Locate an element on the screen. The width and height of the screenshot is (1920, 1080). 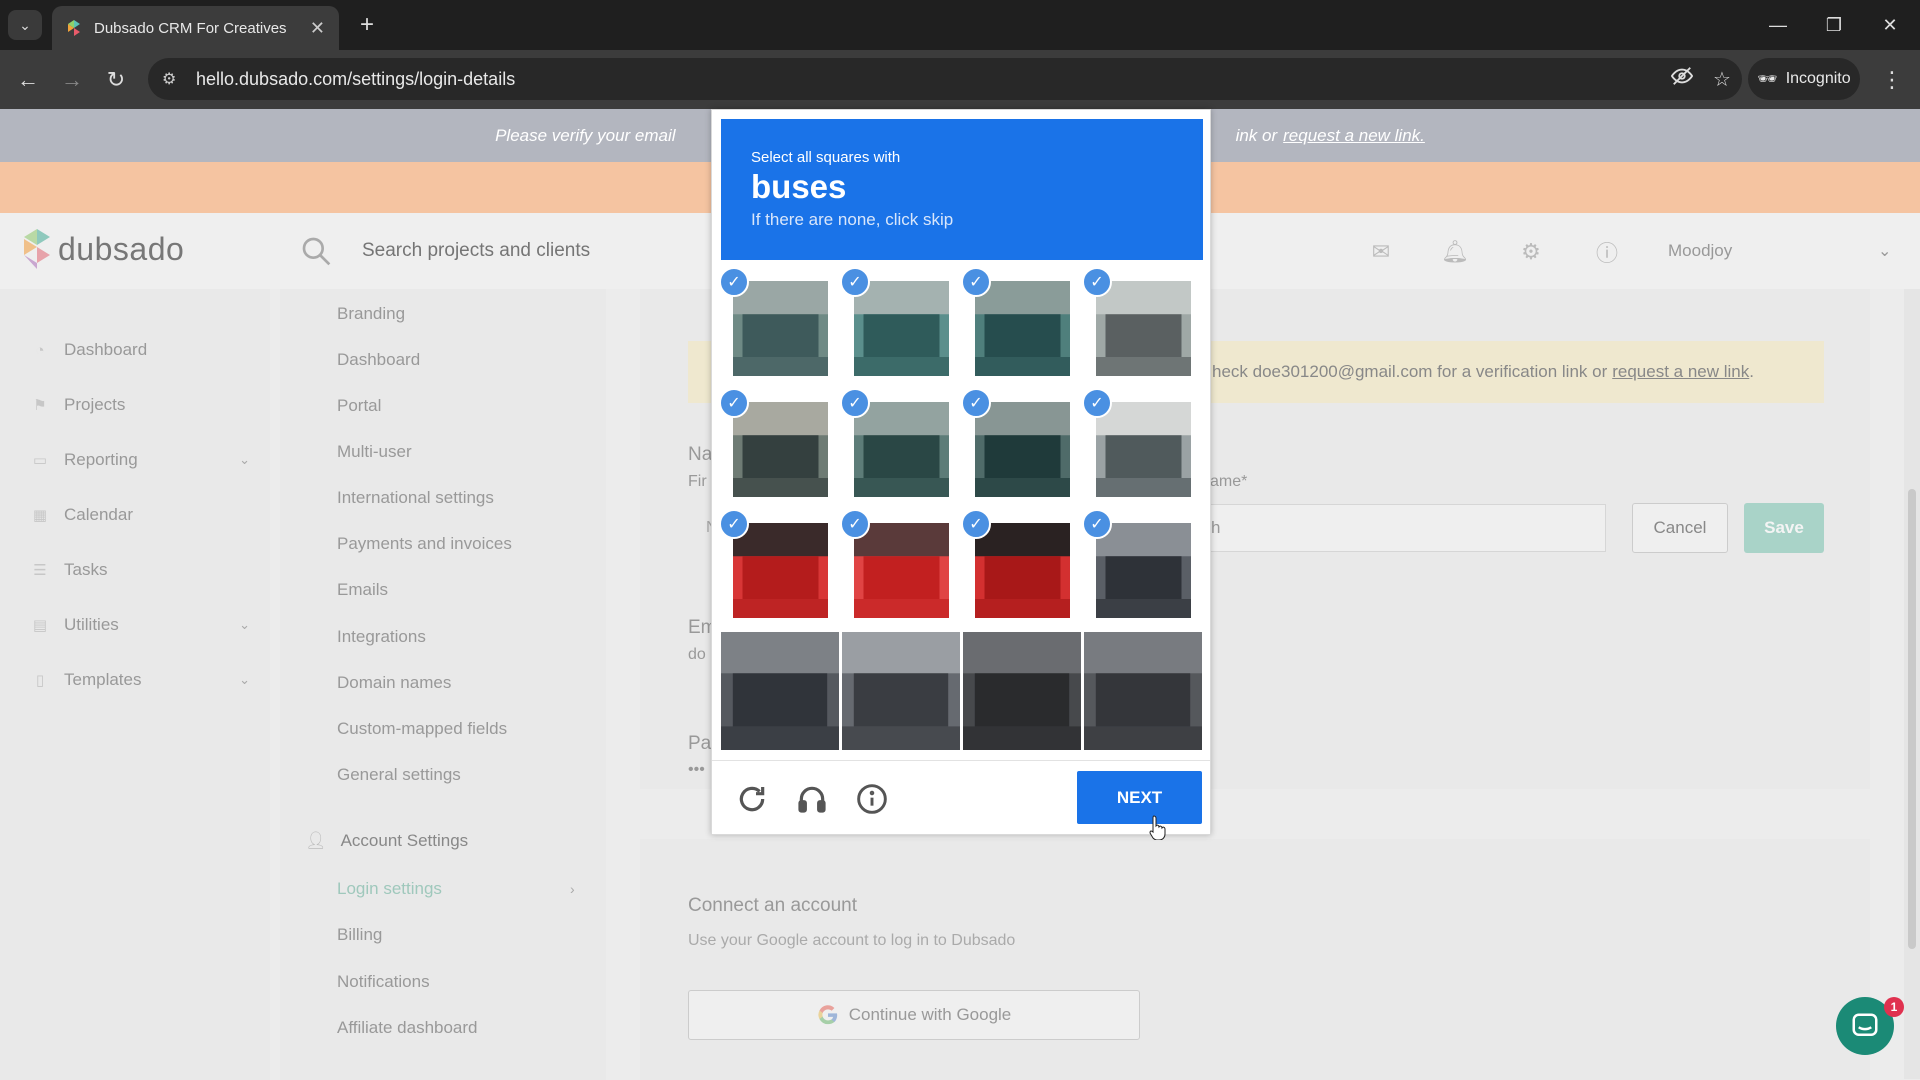
side-item-label: Projects is located at coordinates (95, 404).